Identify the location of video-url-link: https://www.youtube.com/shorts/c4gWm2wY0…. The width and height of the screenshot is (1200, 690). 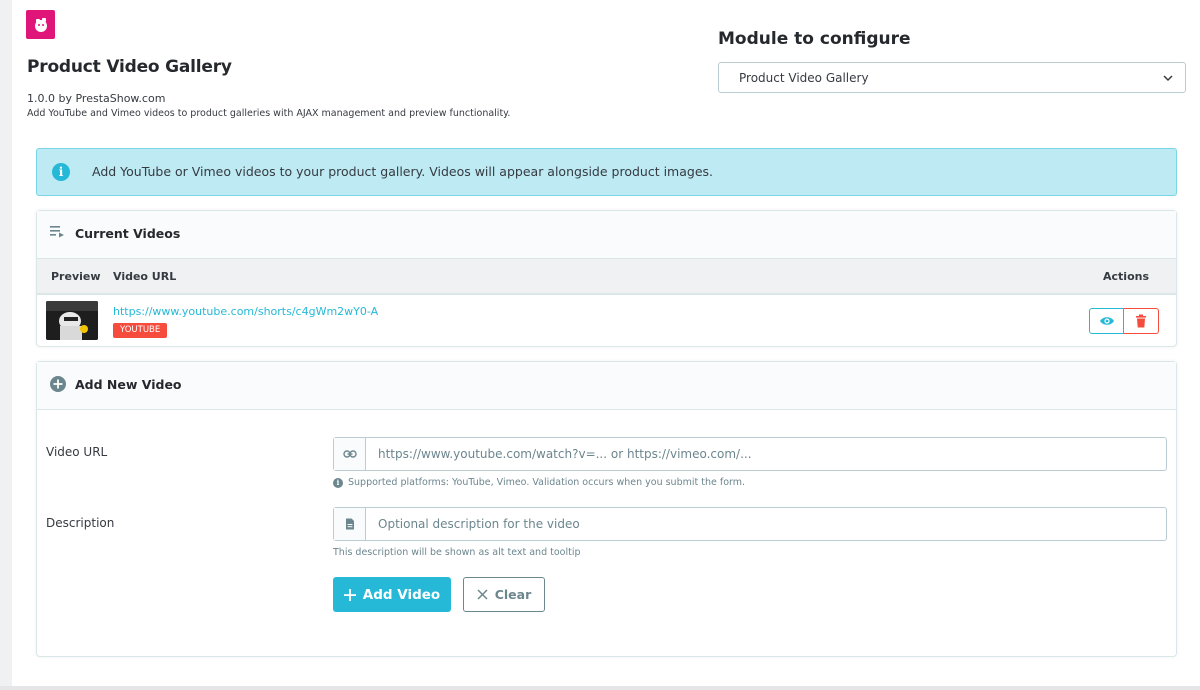
(245, 311).